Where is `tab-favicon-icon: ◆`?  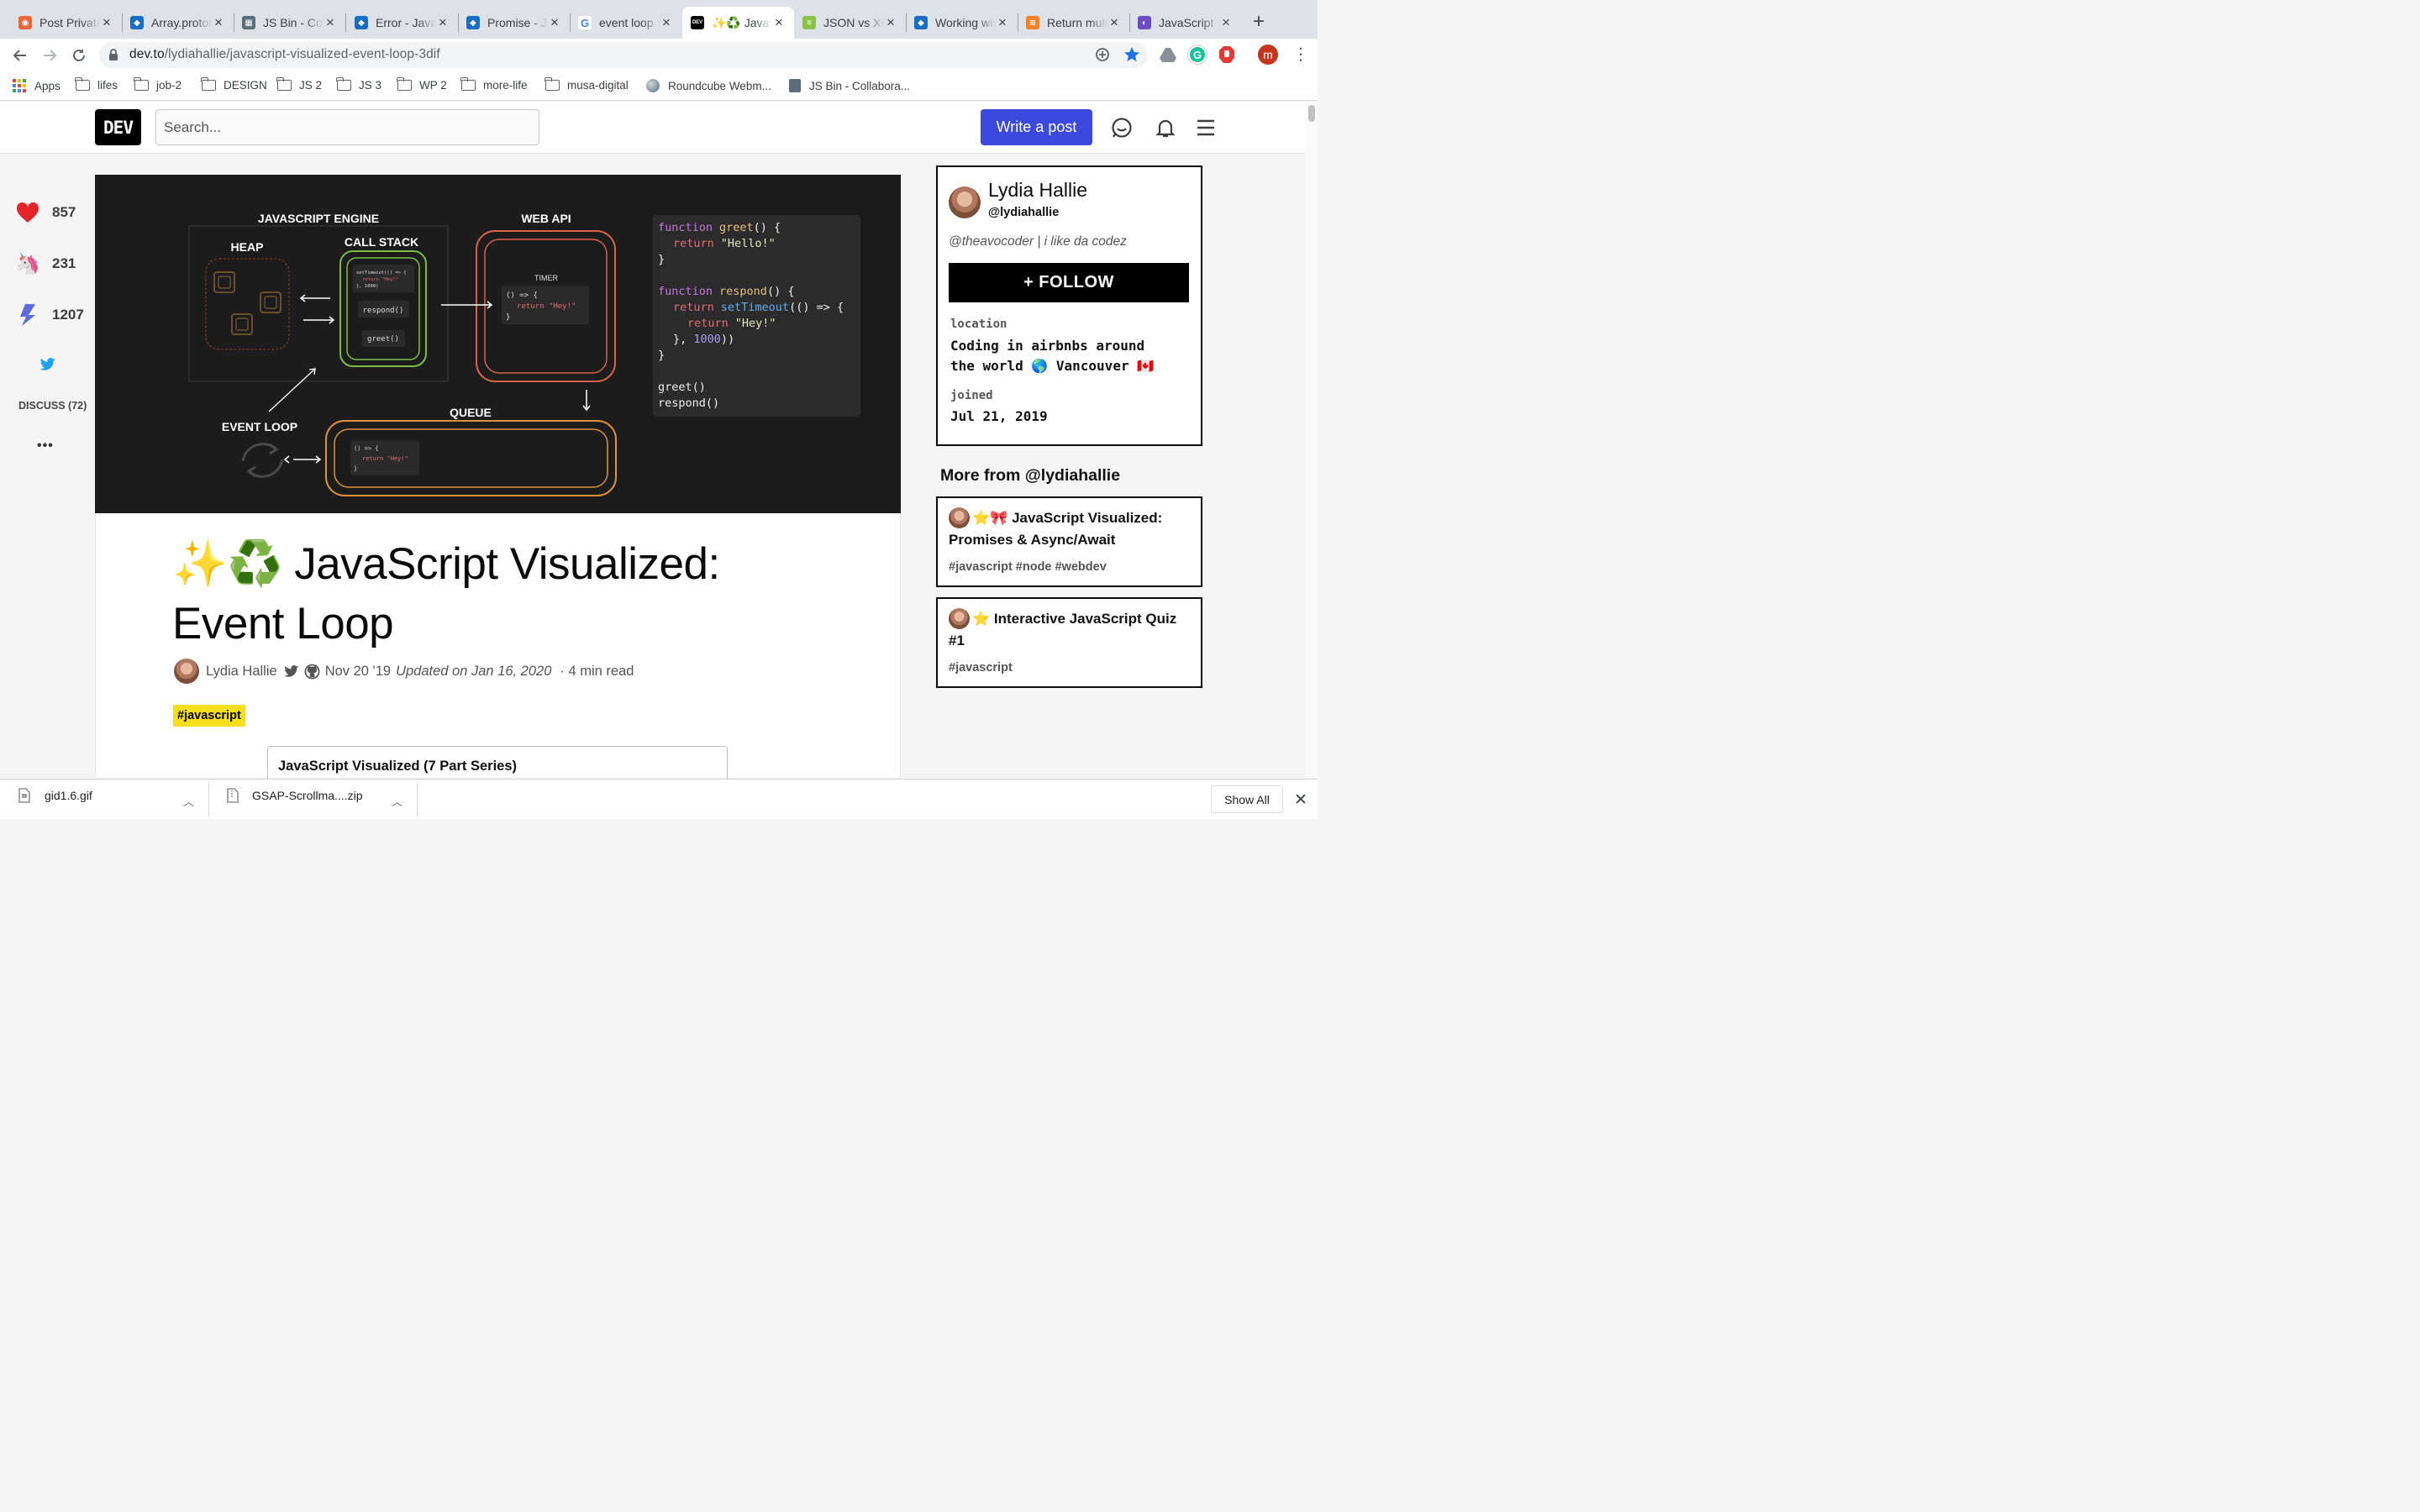 tab-favicon-icon: ◆ is located at coordinates (361, 22).